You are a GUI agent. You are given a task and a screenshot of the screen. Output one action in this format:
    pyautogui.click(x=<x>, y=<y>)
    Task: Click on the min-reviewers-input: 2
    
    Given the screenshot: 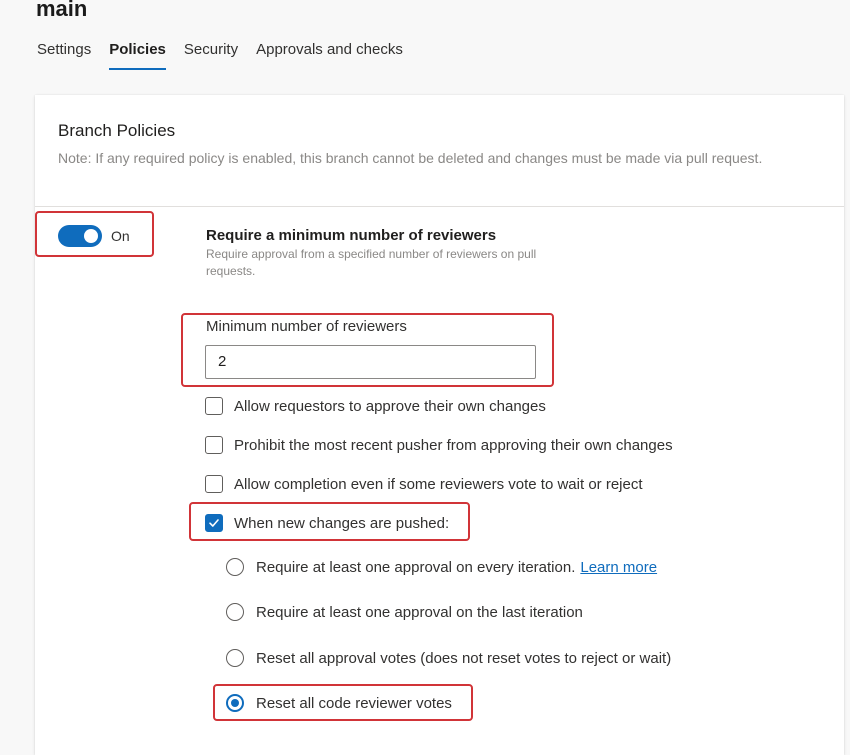 What is the action you would take?
    pyautogui.click(x=370, y=362)
    